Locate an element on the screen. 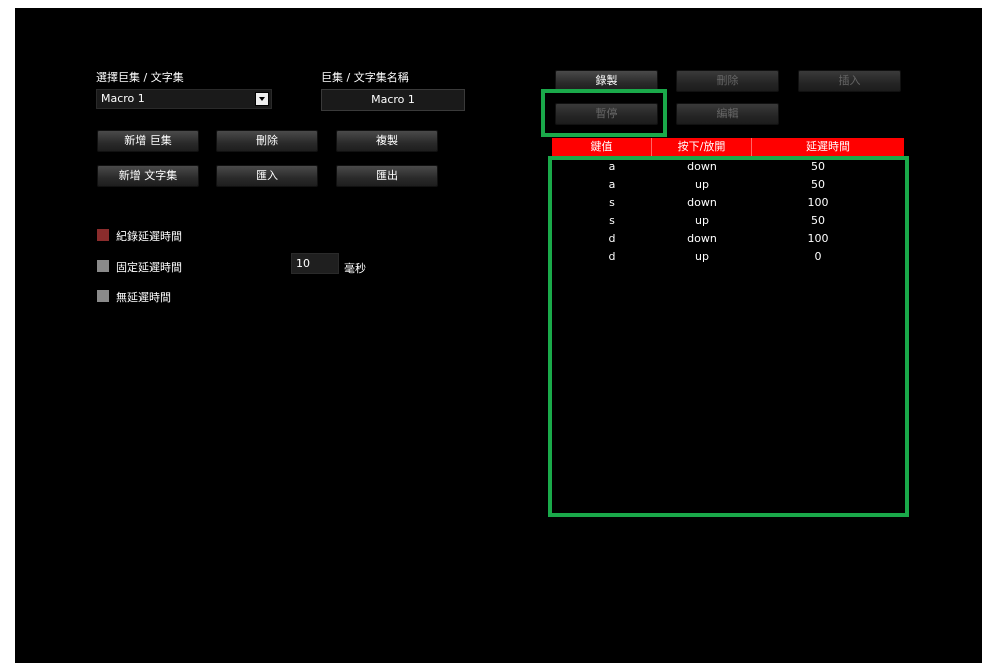 The width and height of the screenshot is (982, 663). select-macro-label: 選擇巨集 / 文字集 is located at coordinates (140, 77).